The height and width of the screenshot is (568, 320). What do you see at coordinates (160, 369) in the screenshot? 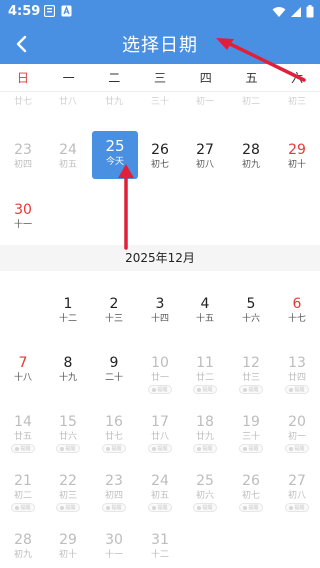
I see `day-cell-reminder: 10 廿一` at bounding box center [160, 369].